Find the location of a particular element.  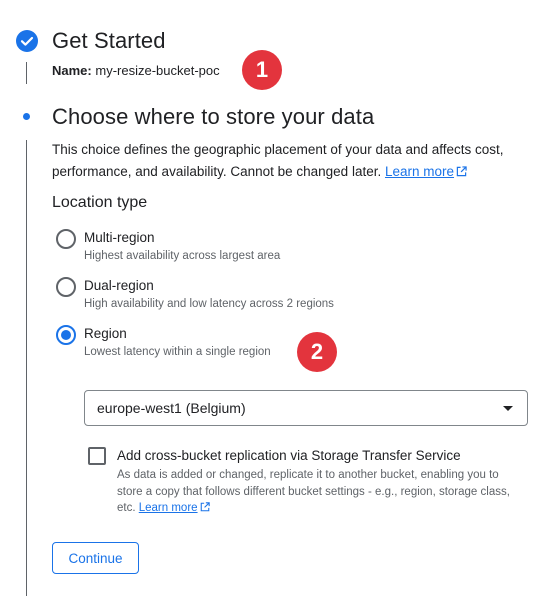

step-title-get-started: Get Started is located at coordinates (109, 41).